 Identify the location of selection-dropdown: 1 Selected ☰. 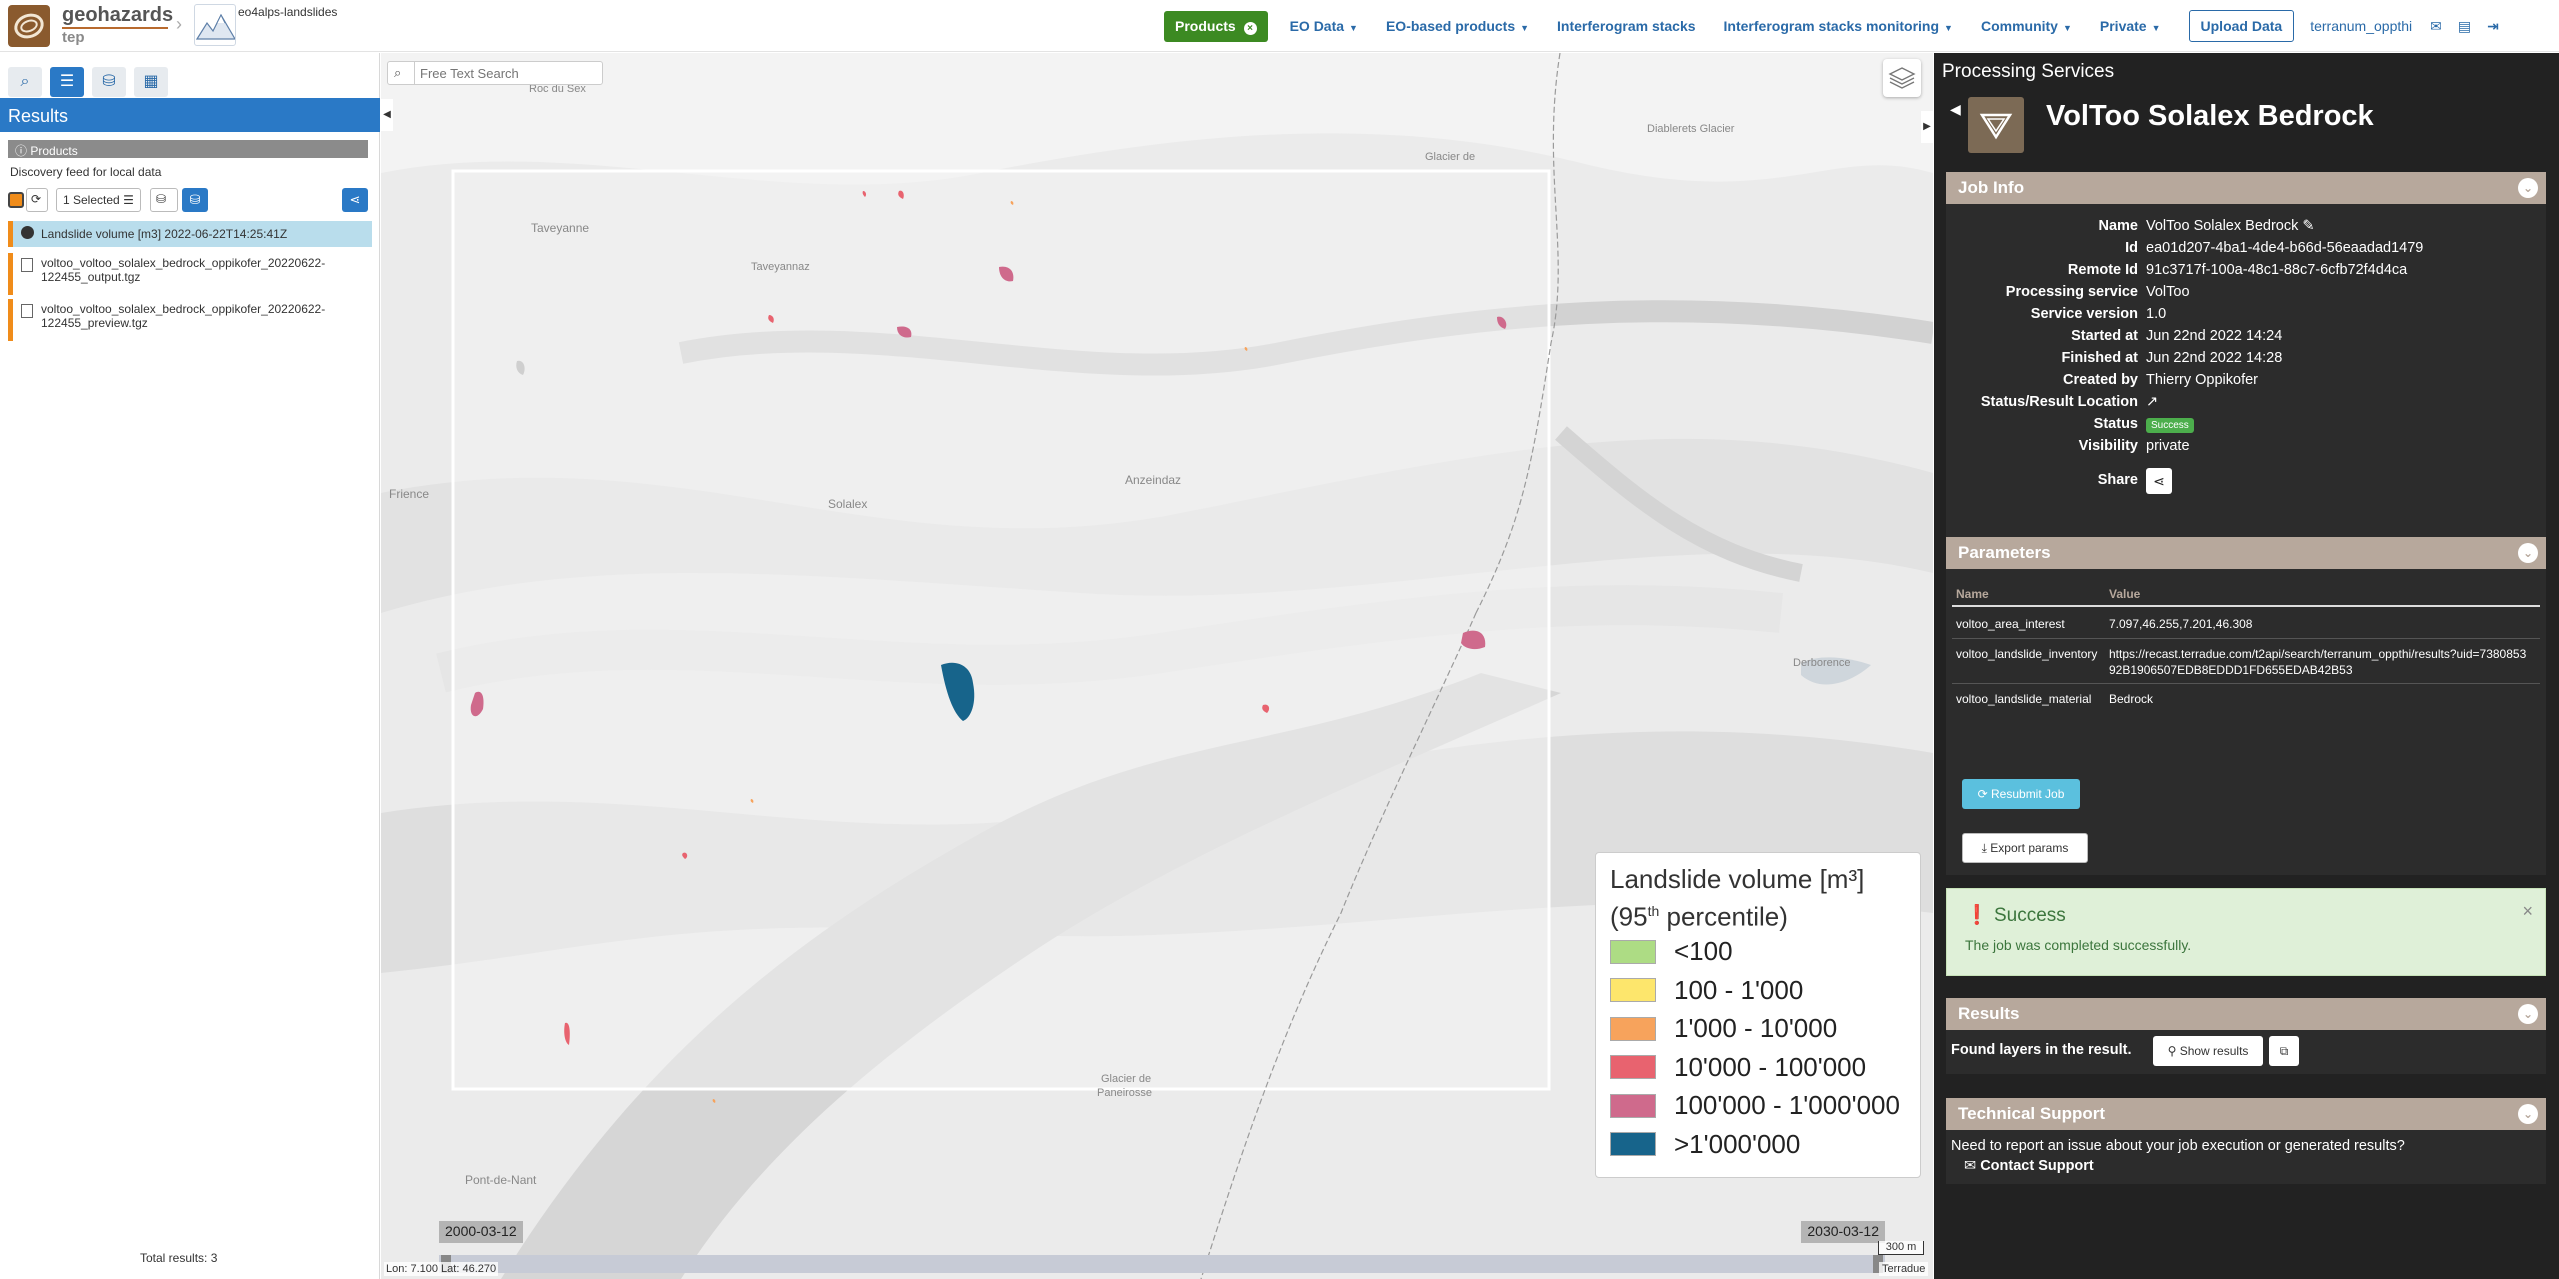
(98, 200).